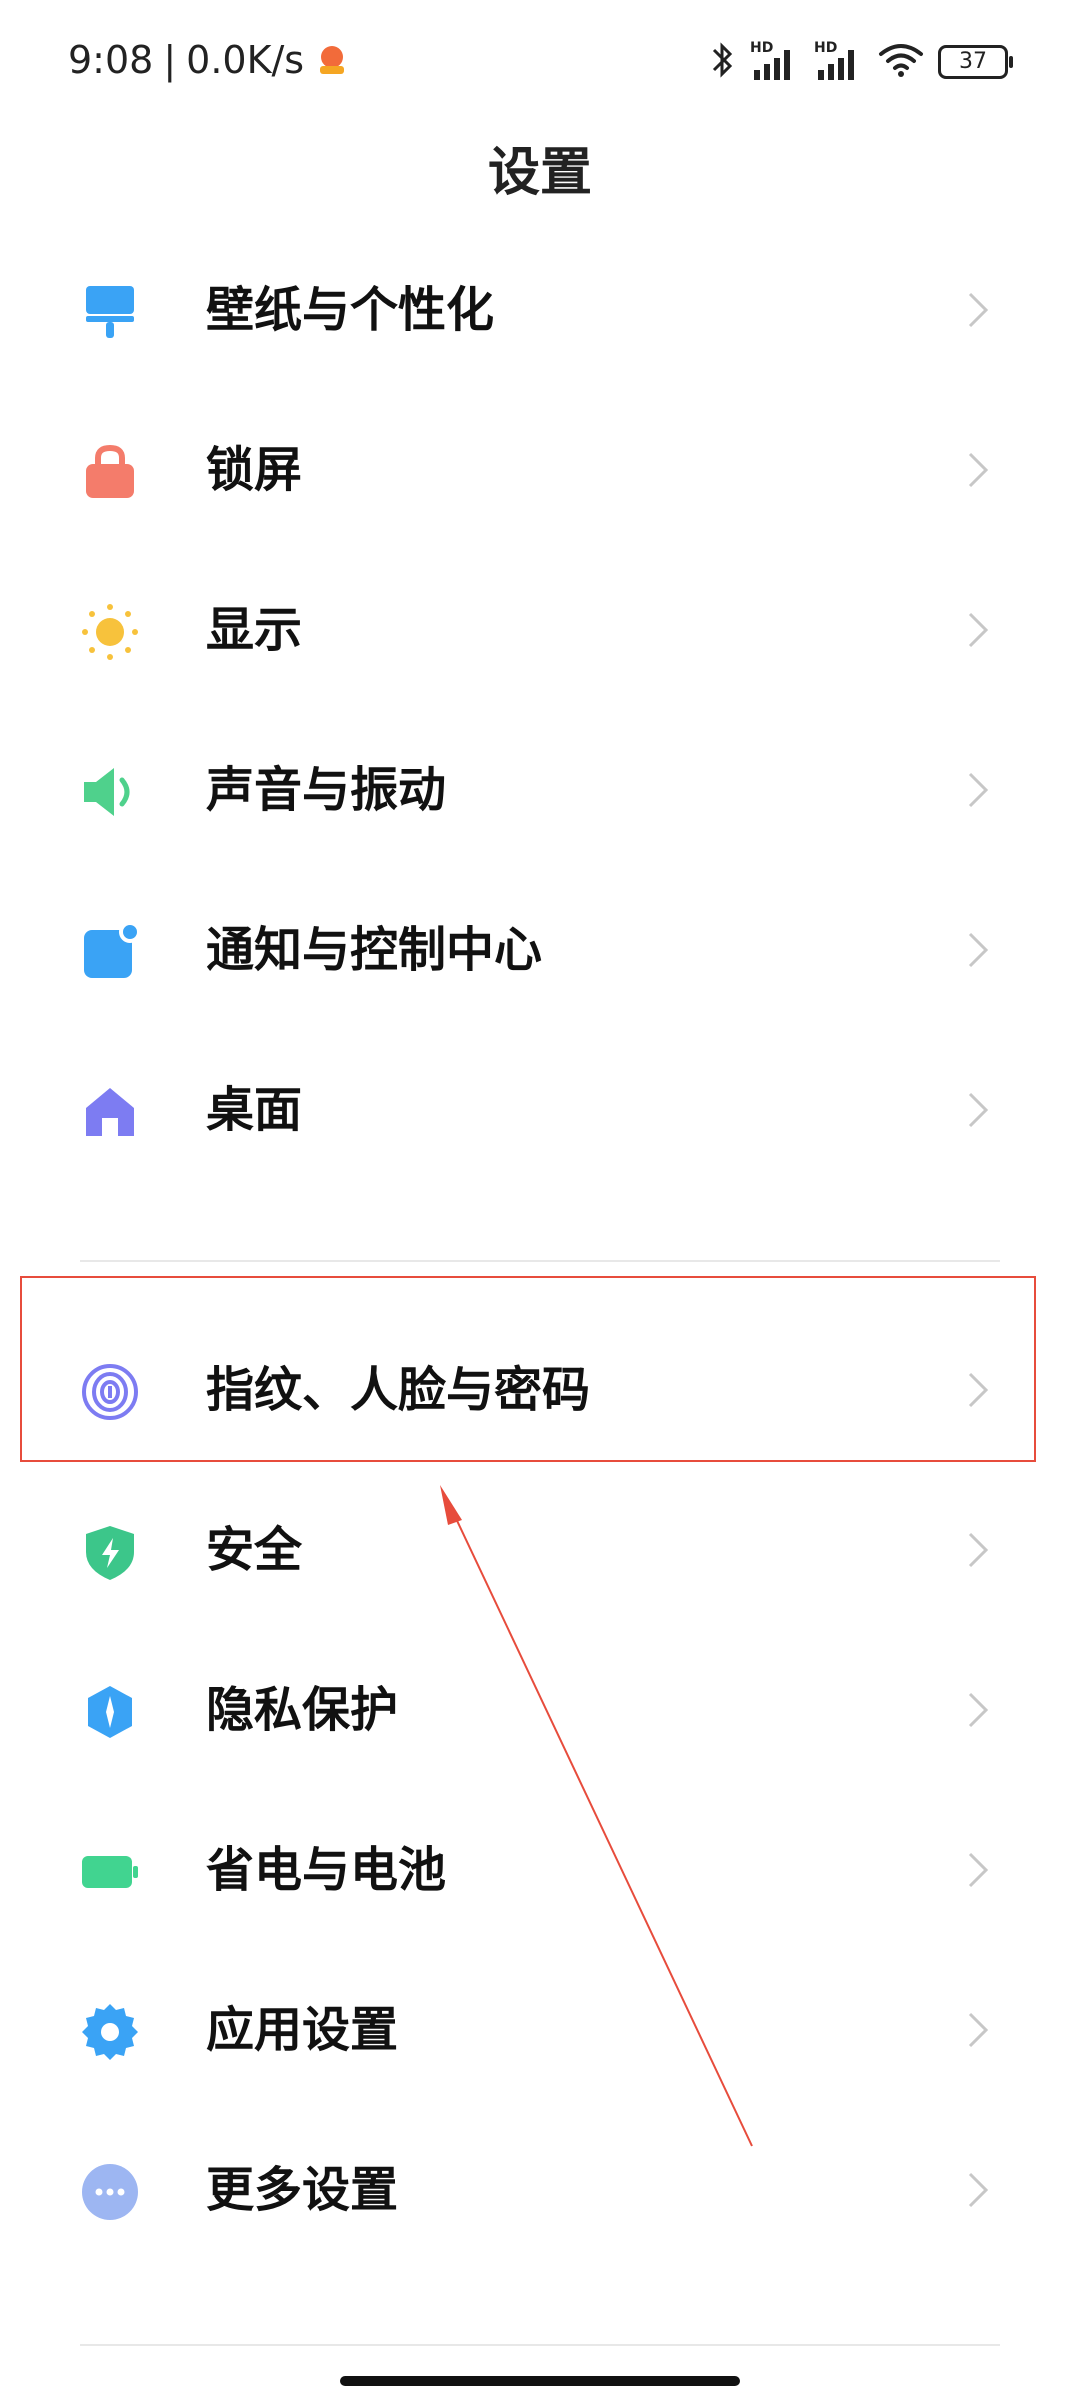 The width and height of the screenshot is (1080, 2400). I want to click on setting-item-battery: 省电与电池, so click(540, 1870).